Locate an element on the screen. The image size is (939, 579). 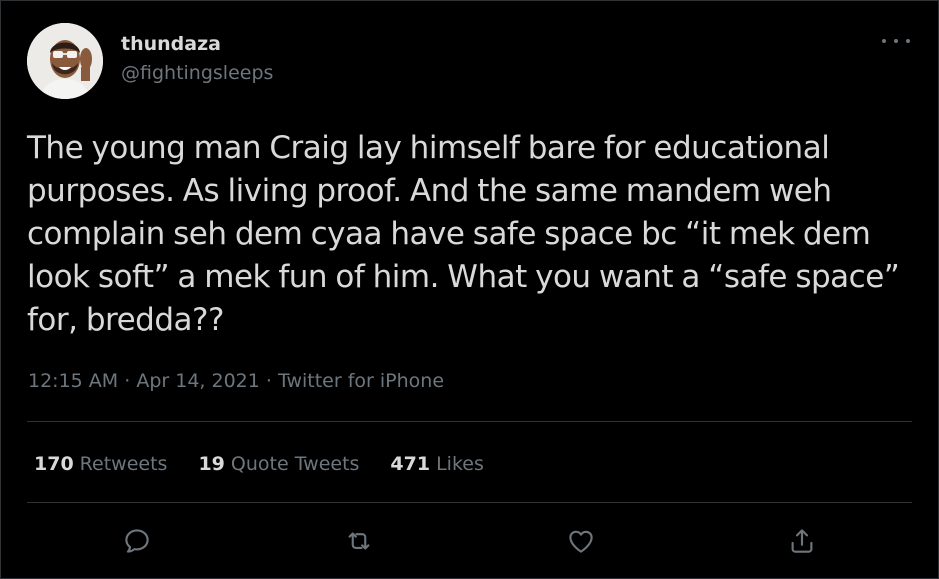
tweet-time-link: 12:15 AM · Apr 14, 2021 is located at coordinates (144, 381).